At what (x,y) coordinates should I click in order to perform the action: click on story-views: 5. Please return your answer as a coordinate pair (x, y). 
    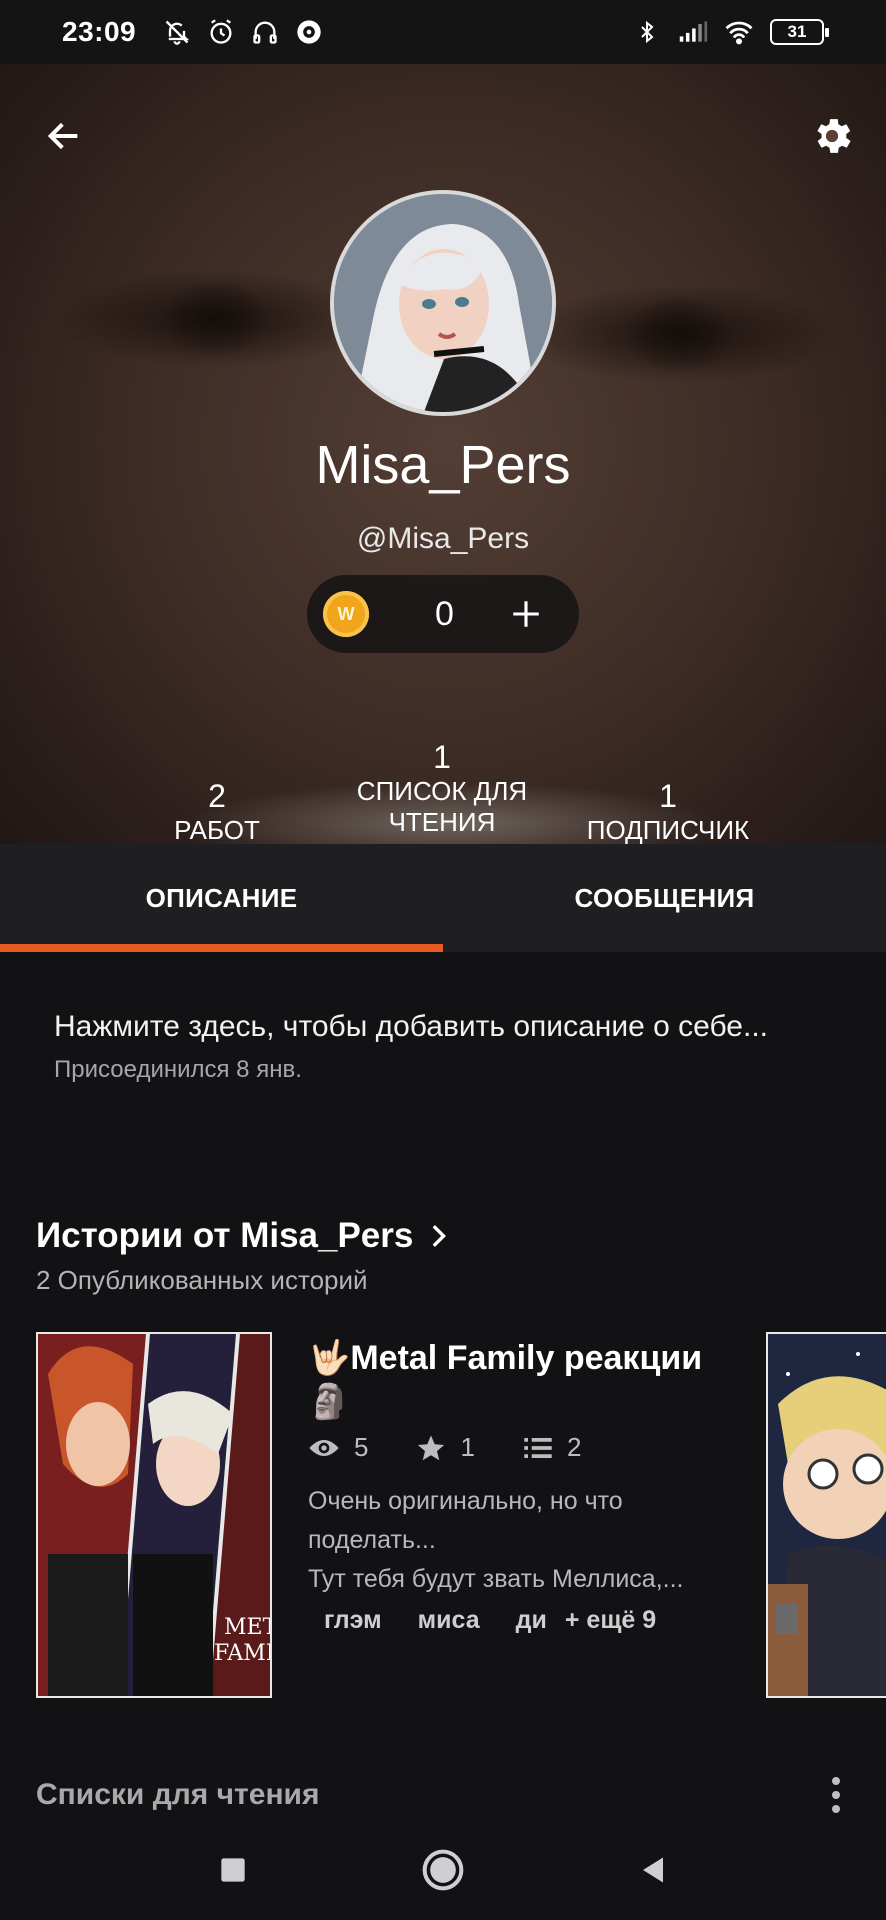
    Looking at the image, I should click on (361, 1447).